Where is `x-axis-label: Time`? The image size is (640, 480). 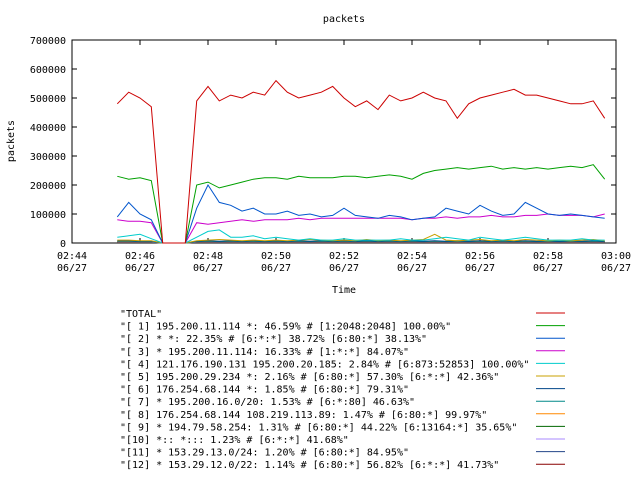 x-axis-label: Time is located at coordinates (344, 290).